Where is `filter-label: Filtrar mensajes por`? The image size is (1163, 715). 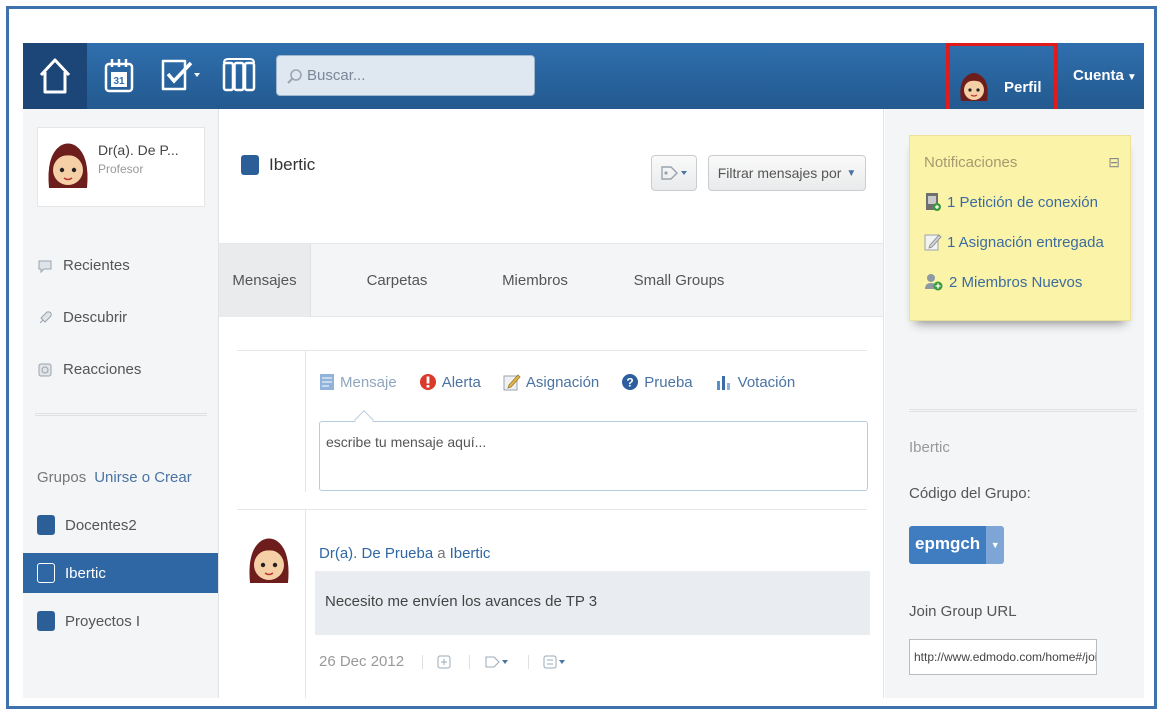
filter-label: Filtrar mensajes por is located at coordinates (779, 173).